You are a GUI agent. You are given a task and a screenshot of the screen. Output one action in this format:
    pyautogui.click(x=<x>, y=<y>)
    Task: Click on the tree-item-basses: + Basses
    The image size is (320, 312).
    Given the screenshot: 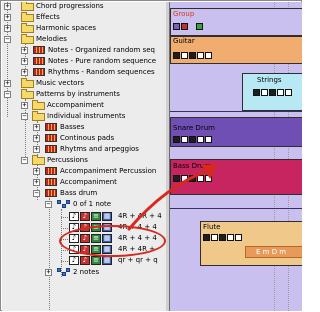 What is the action you would take?
    pyautogui.click(x=84, y=127)
    